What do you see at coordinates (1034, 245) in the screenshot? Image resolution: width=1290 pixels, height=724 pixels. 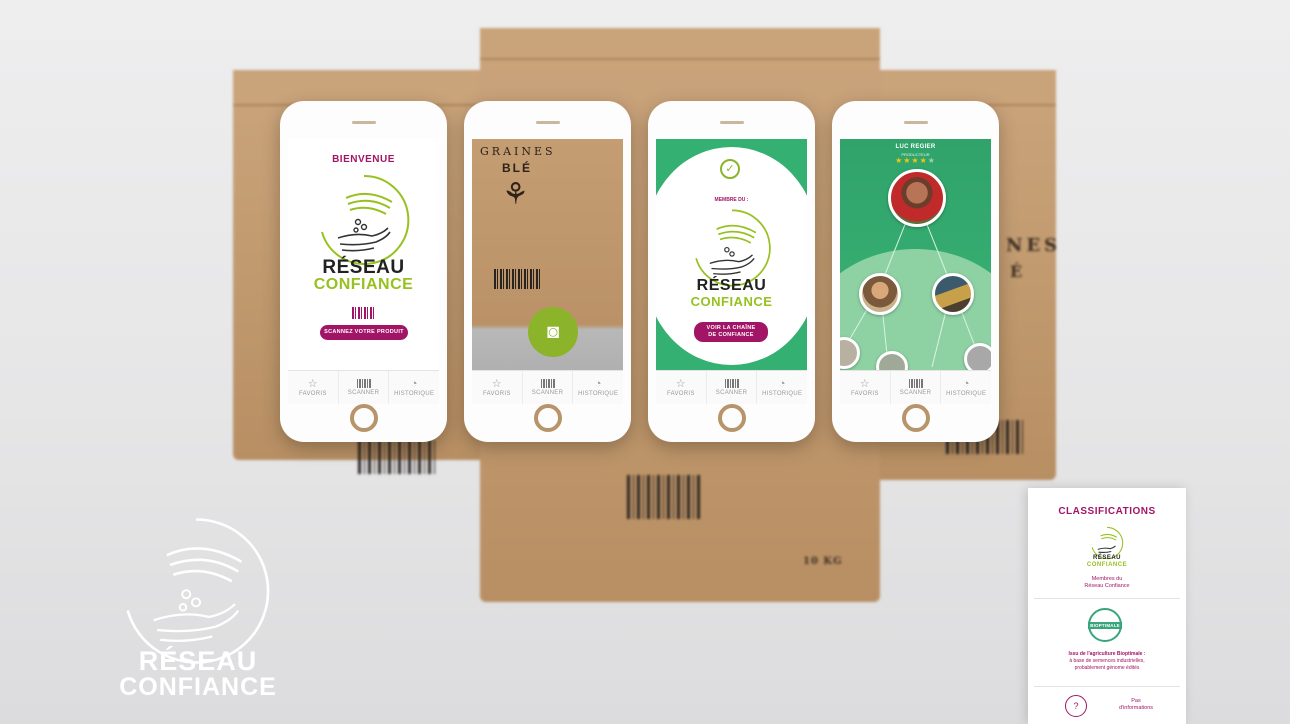 I see `bag-right-text: NES` at bounding box center [1034, 245].